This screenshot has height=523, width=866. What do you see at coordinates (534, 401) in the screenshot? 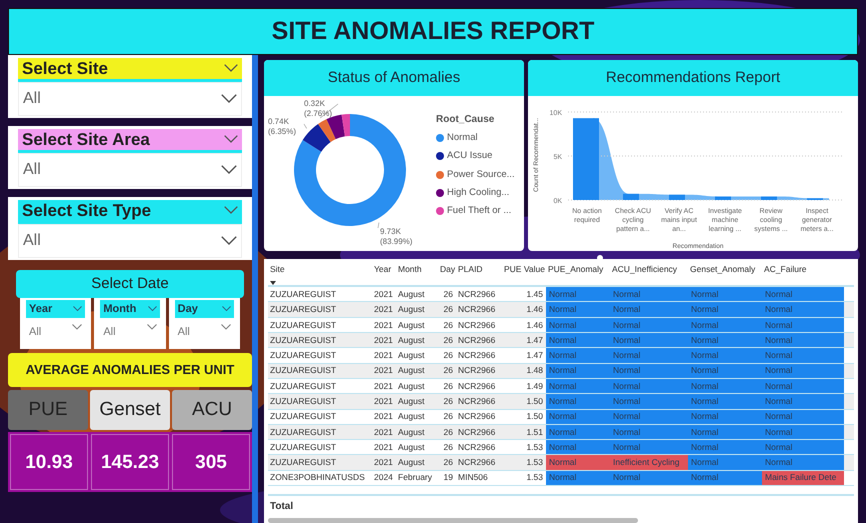
I see `table-cell-text: 1.50` at bounding box center [534, 401].